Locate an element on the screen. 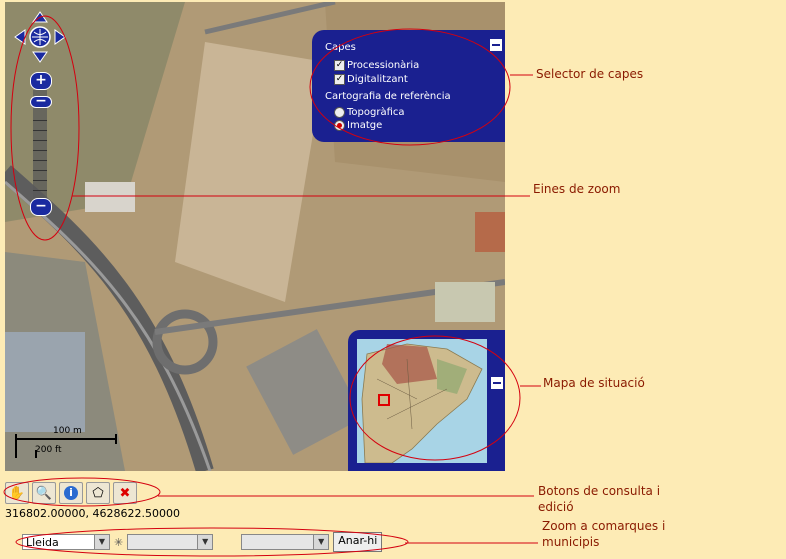 Image resolution: width=786 pixels, height=559 pixels. scale-metric-label: 100 m is located at coordinates (67, 431).